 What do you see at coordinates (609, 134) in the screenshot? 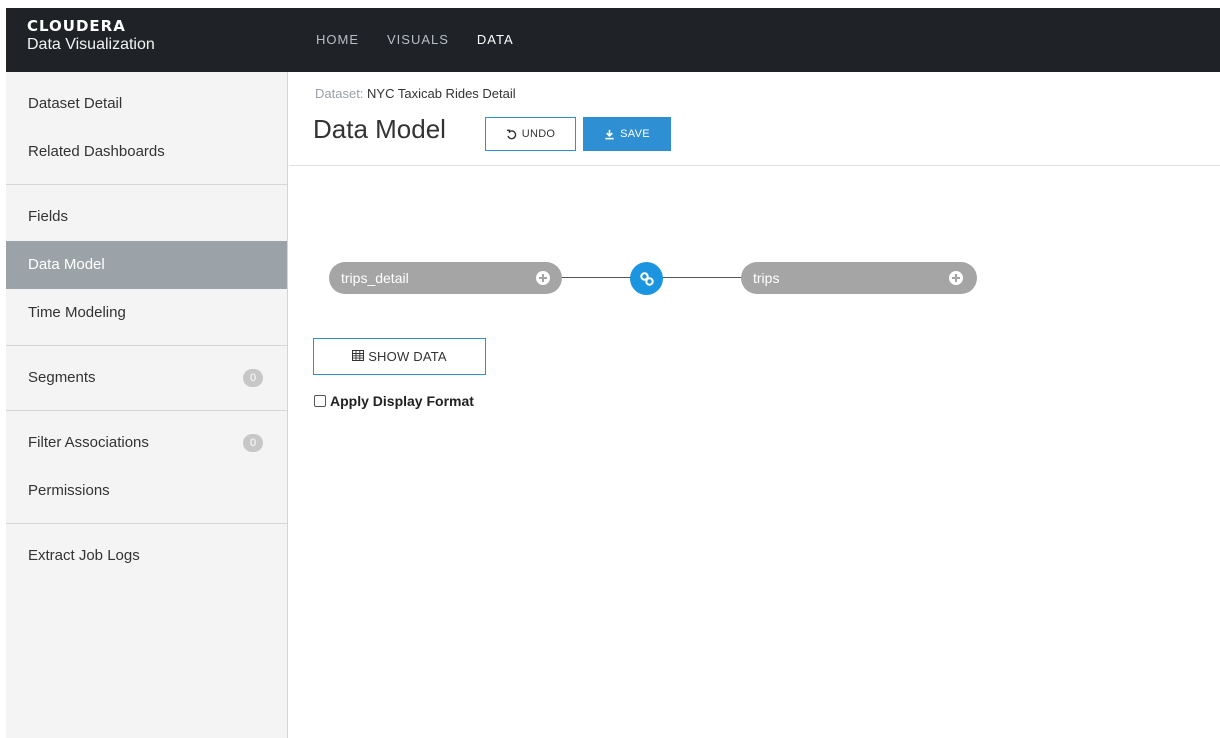
I see `download-icon` at bounding box center [609, 134].